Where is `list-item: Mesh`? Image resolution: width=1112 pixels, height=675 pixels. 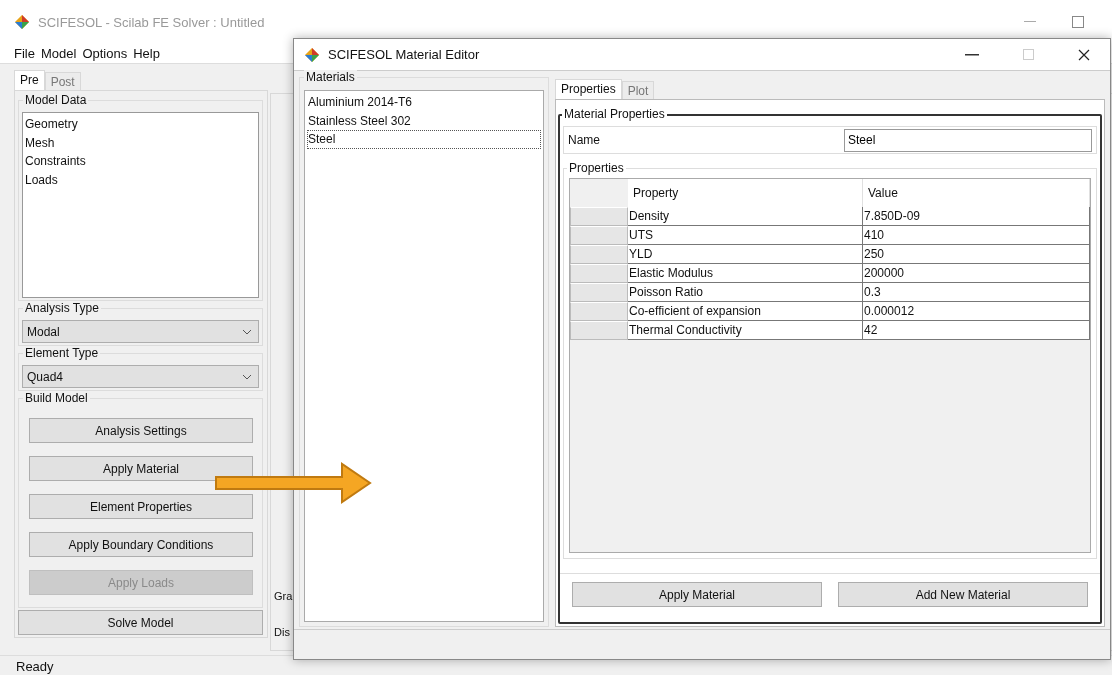 list-item: Mesh is located at coordinates (140, 142).